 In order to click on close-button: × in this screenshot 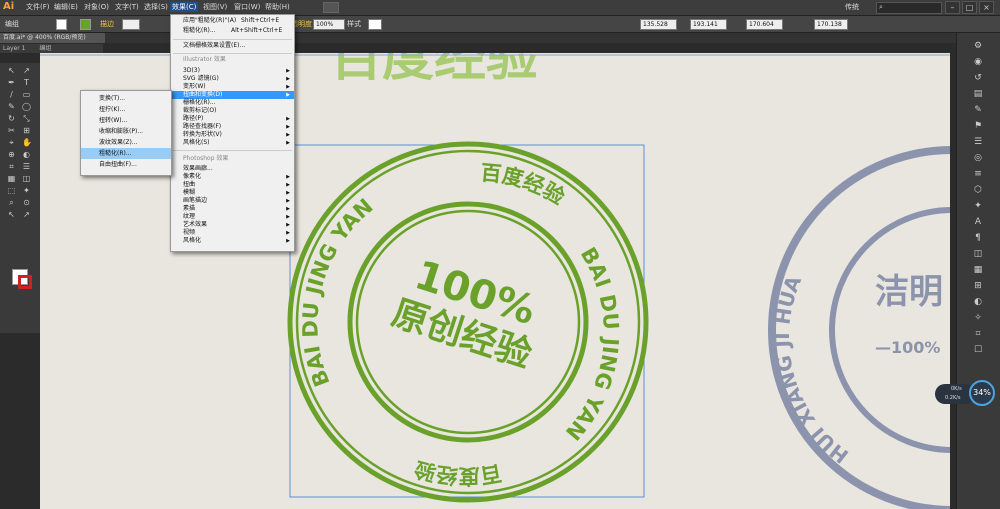, I will do `click(986, 7)`.